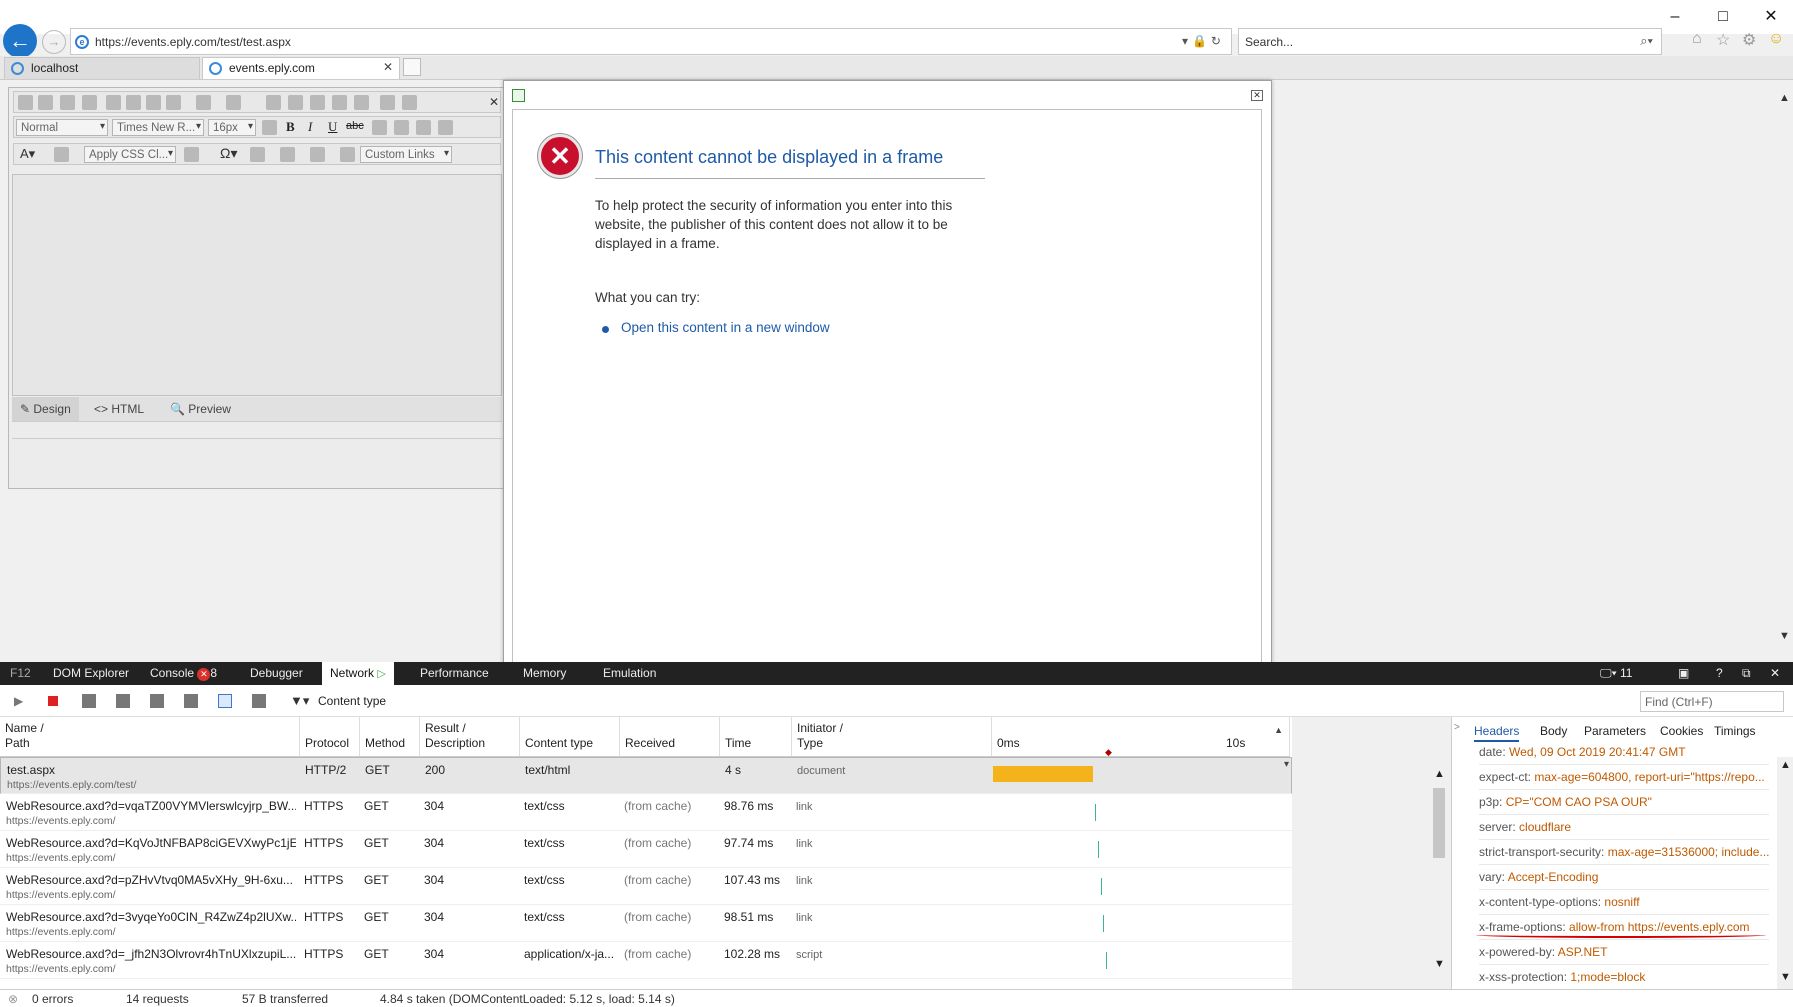  Describe the element at coordinates (119, 409) in the screenshot. I see `mode-html: <> HTML` at that location.